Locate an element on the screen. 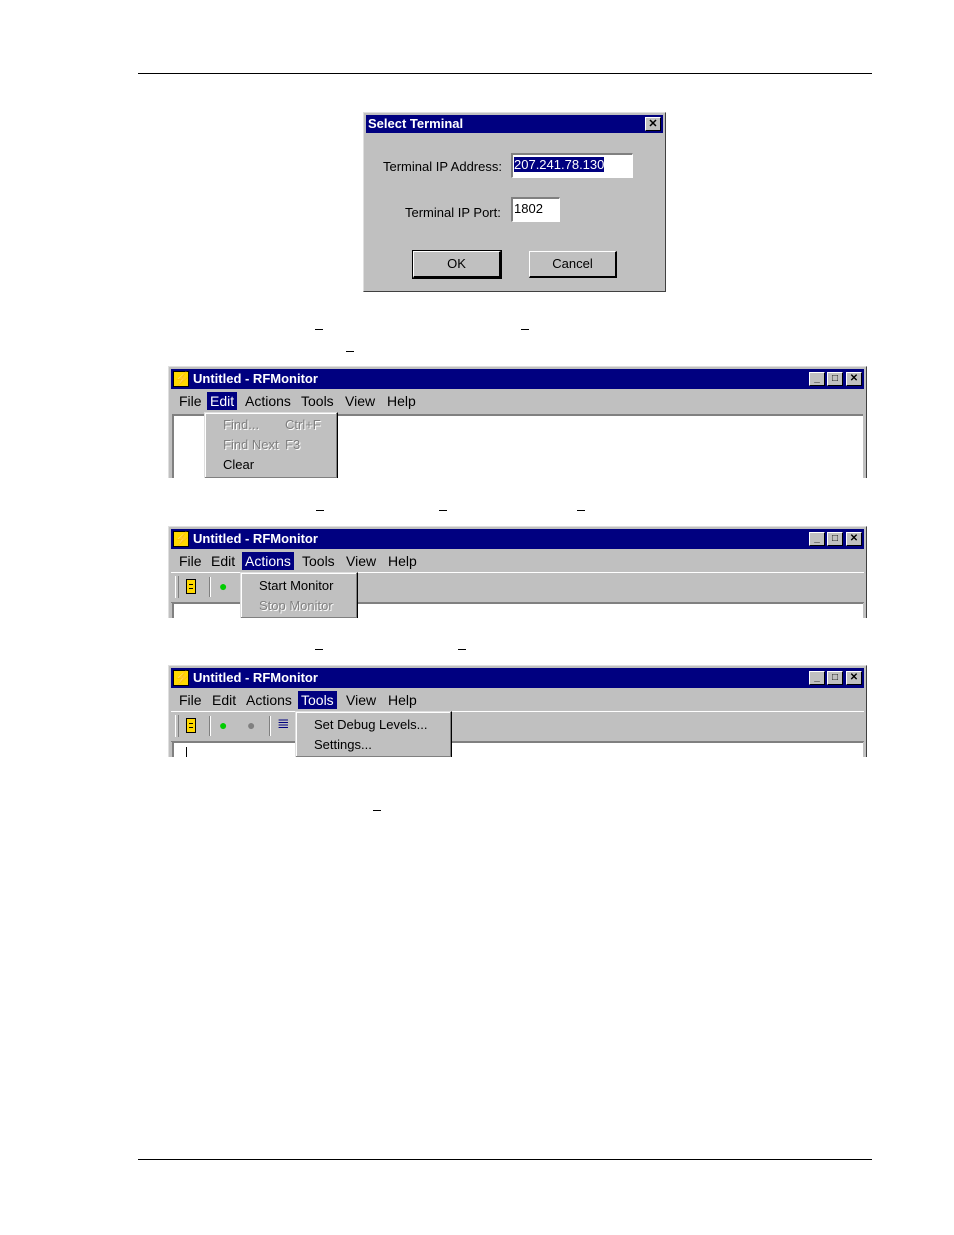 The width and height of the screenshot is (954, 1235). dialog-titlebar: Select Terminal ✕ is located at coordinates (514, 124).